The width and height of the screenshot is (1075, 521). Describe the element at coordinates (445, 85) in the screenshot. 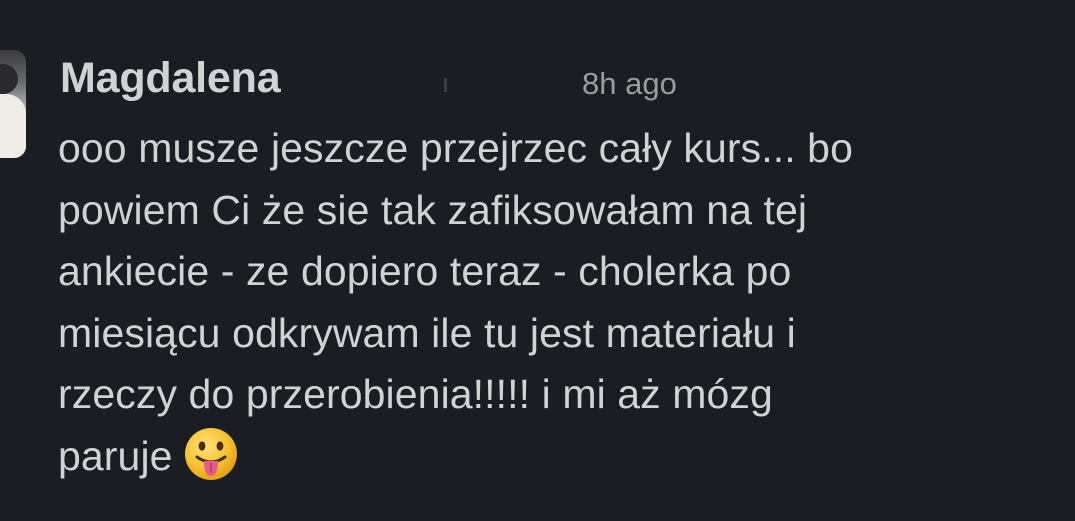

I see `redaction-speck` at that location.